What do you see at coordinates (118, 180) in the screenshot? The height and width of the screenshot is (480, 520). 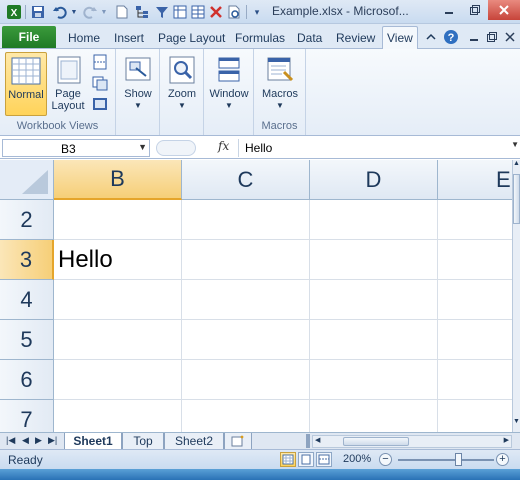 I see `column-header-b: B` at bounding box center [118, 180].